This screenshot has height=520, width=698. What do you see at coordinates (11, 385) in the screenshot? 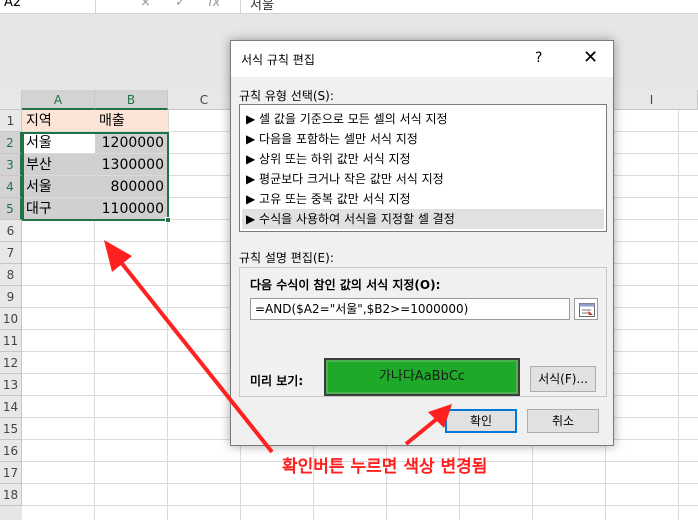
I see `row-header: 13` at bounding box center [11, 385].